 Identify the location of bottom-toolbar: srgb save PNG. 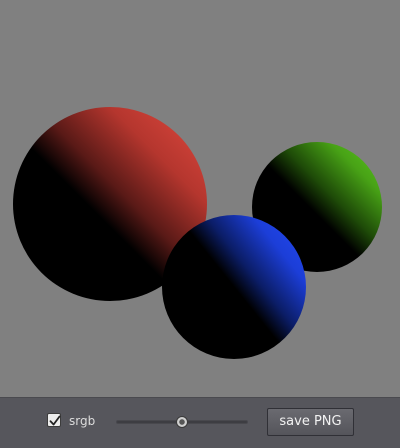
(200, 422).